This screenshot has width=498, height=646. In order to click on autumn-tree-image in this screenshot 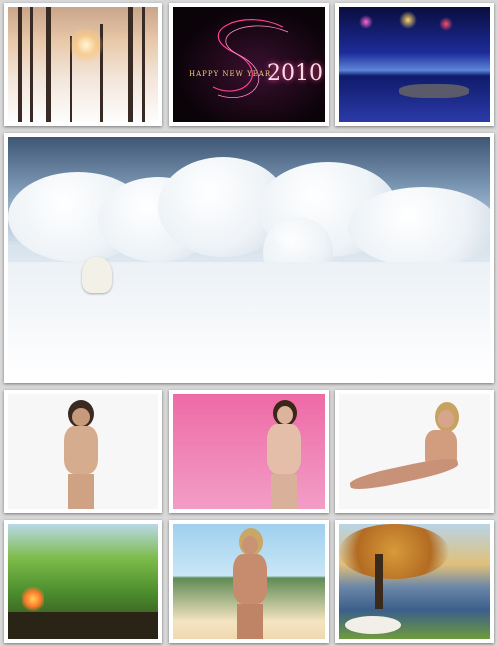, I will do `click(414, 581)`.